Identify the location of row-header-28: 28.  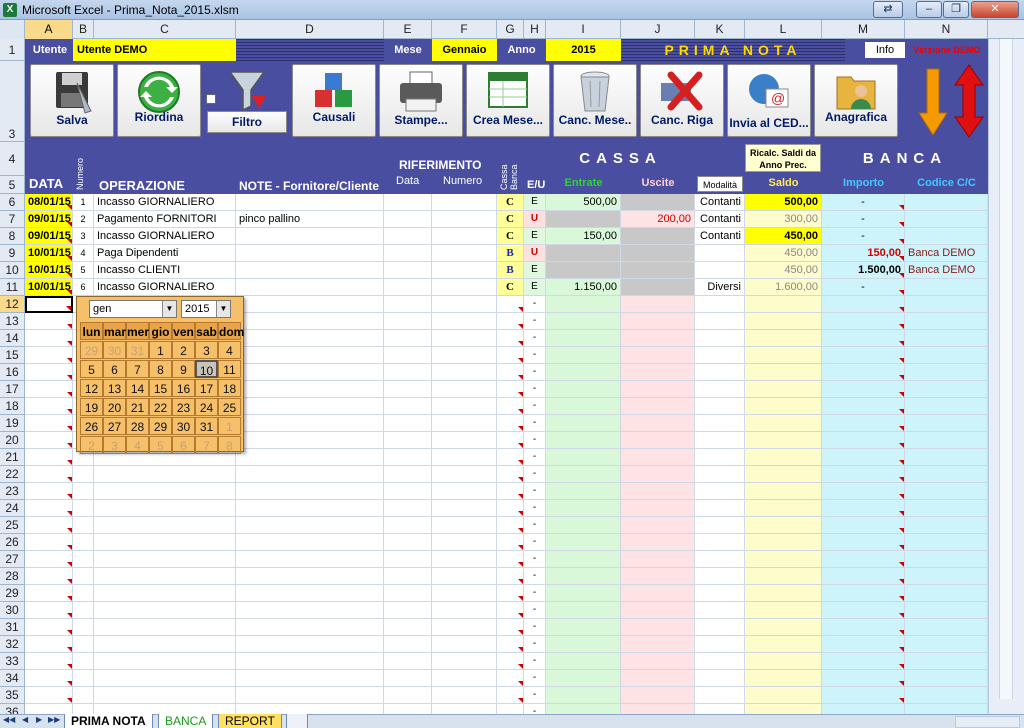
(12, 576).